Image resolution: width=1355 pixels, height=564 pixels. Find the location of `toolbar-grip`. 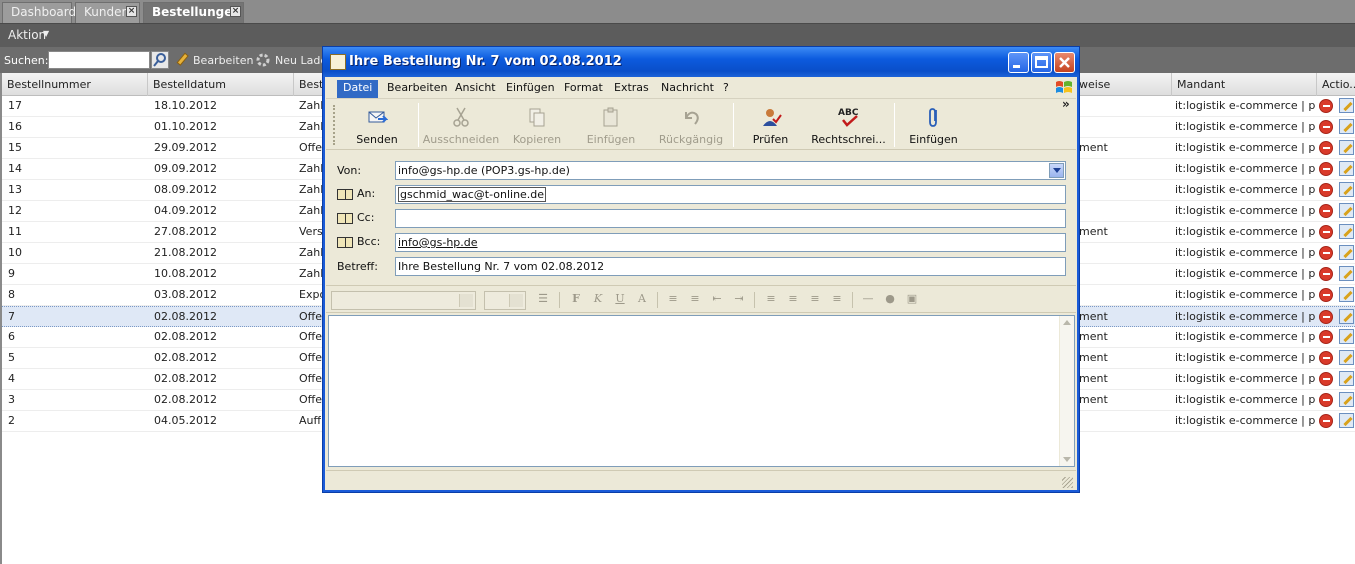

toolbar-grip is located at coordinates (334, 125).